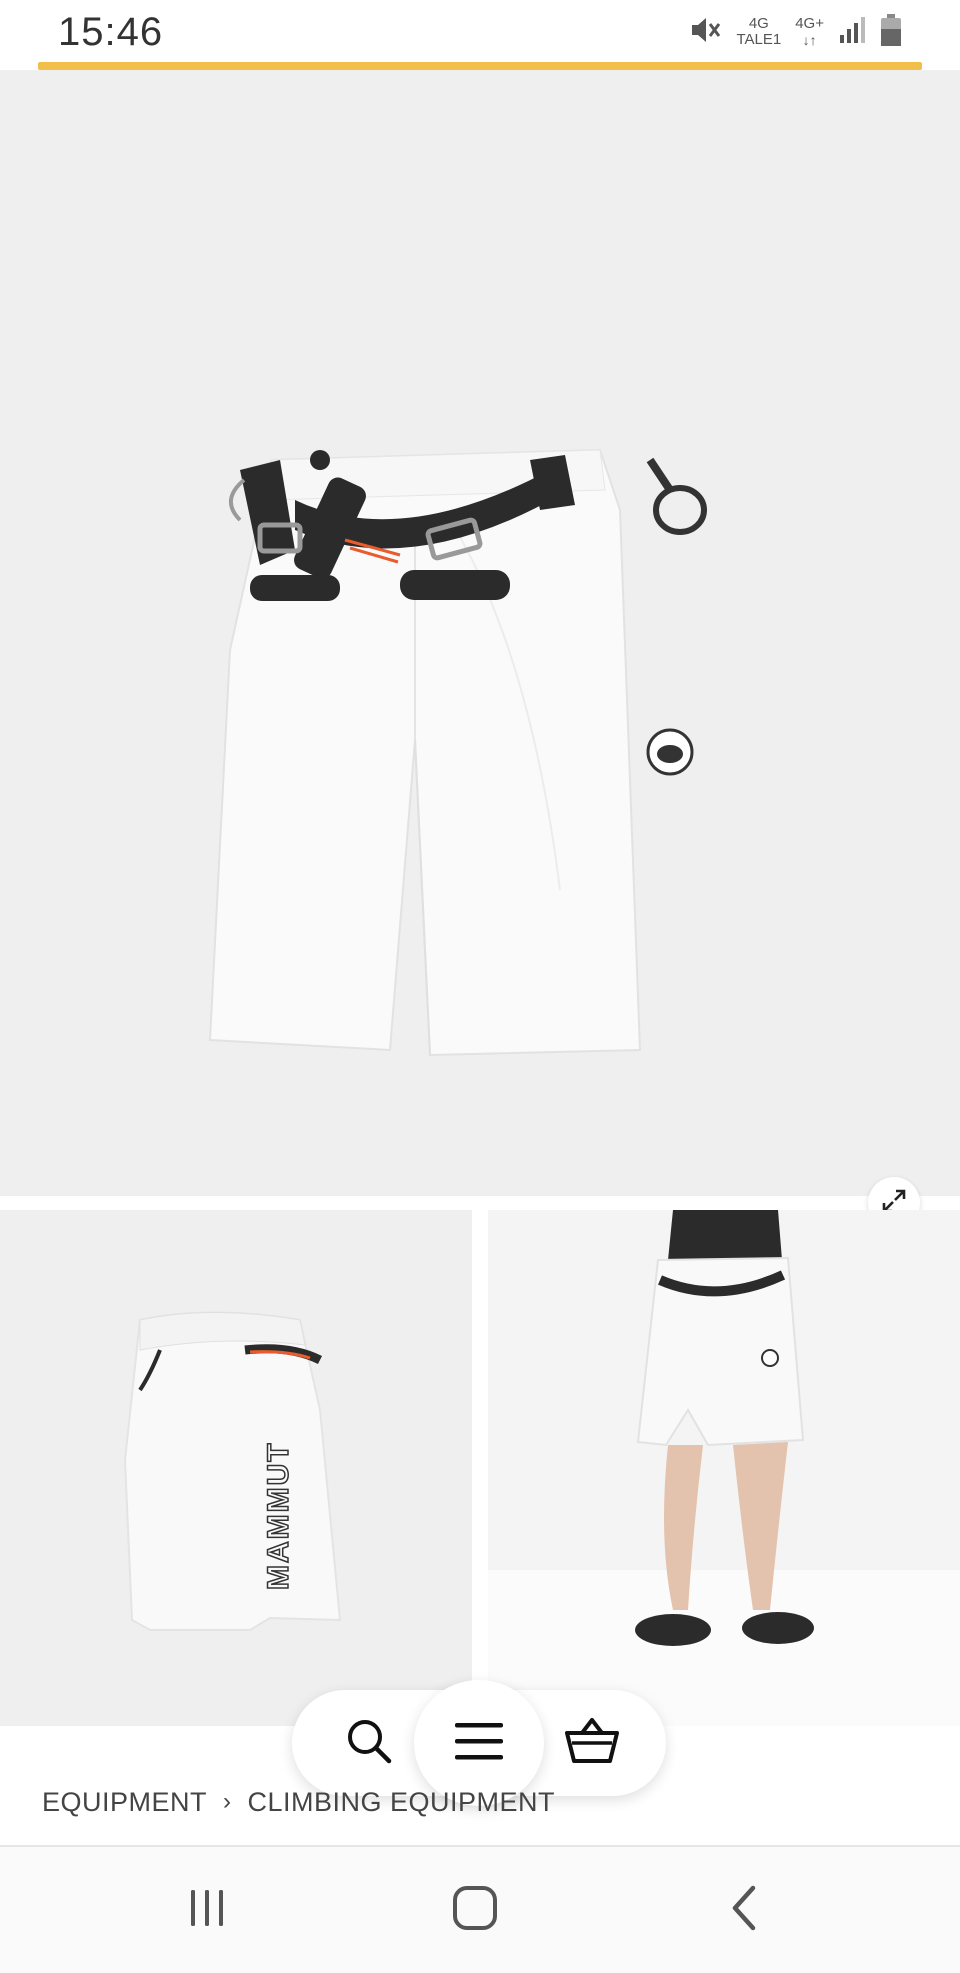 The height and width of the screenshot is (1973, 960). I want to click on recent-apps-button, so click(207, 1910).